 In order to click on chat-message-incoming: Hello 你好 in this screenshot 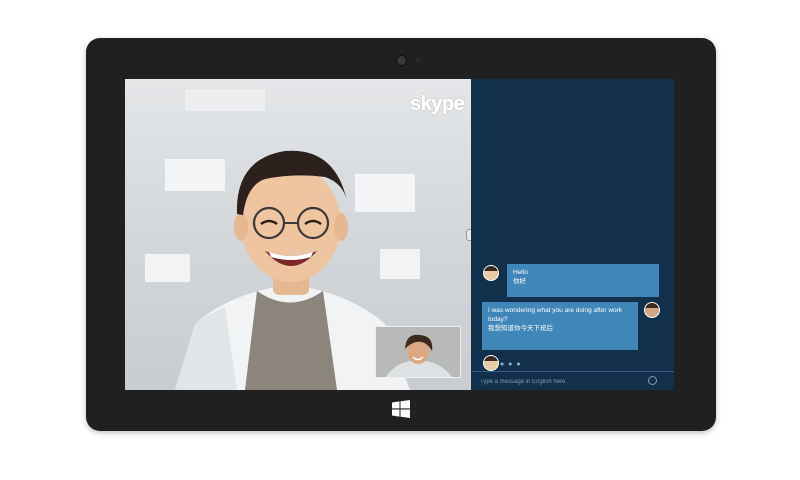, I will do `click(583, 280)`.